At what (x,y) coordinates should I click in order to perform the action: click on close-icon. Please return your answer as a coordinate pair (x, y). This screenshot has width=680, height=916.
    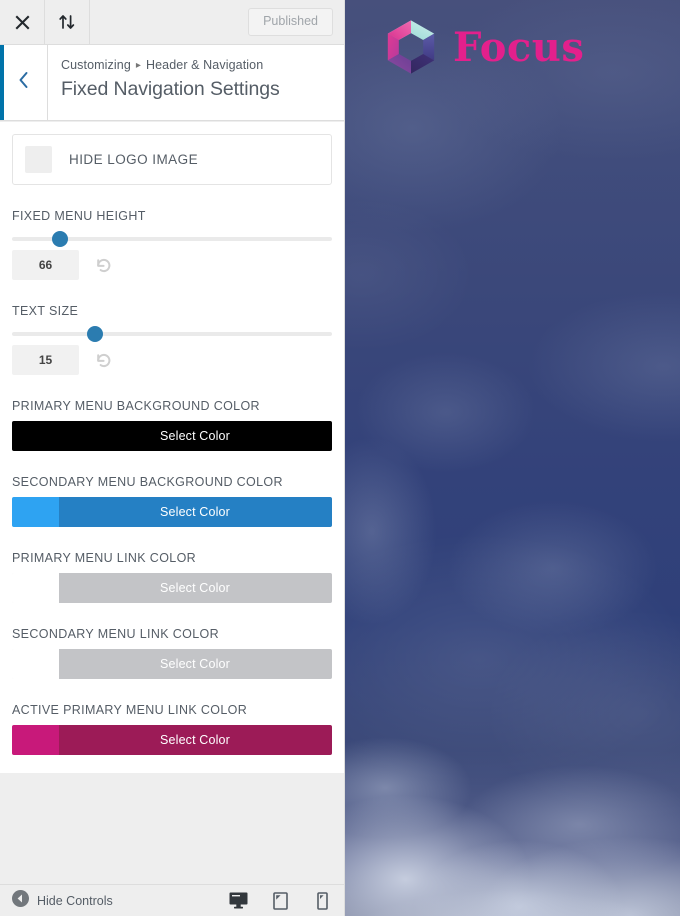
    Looking at the image, I should click on (22, 22).